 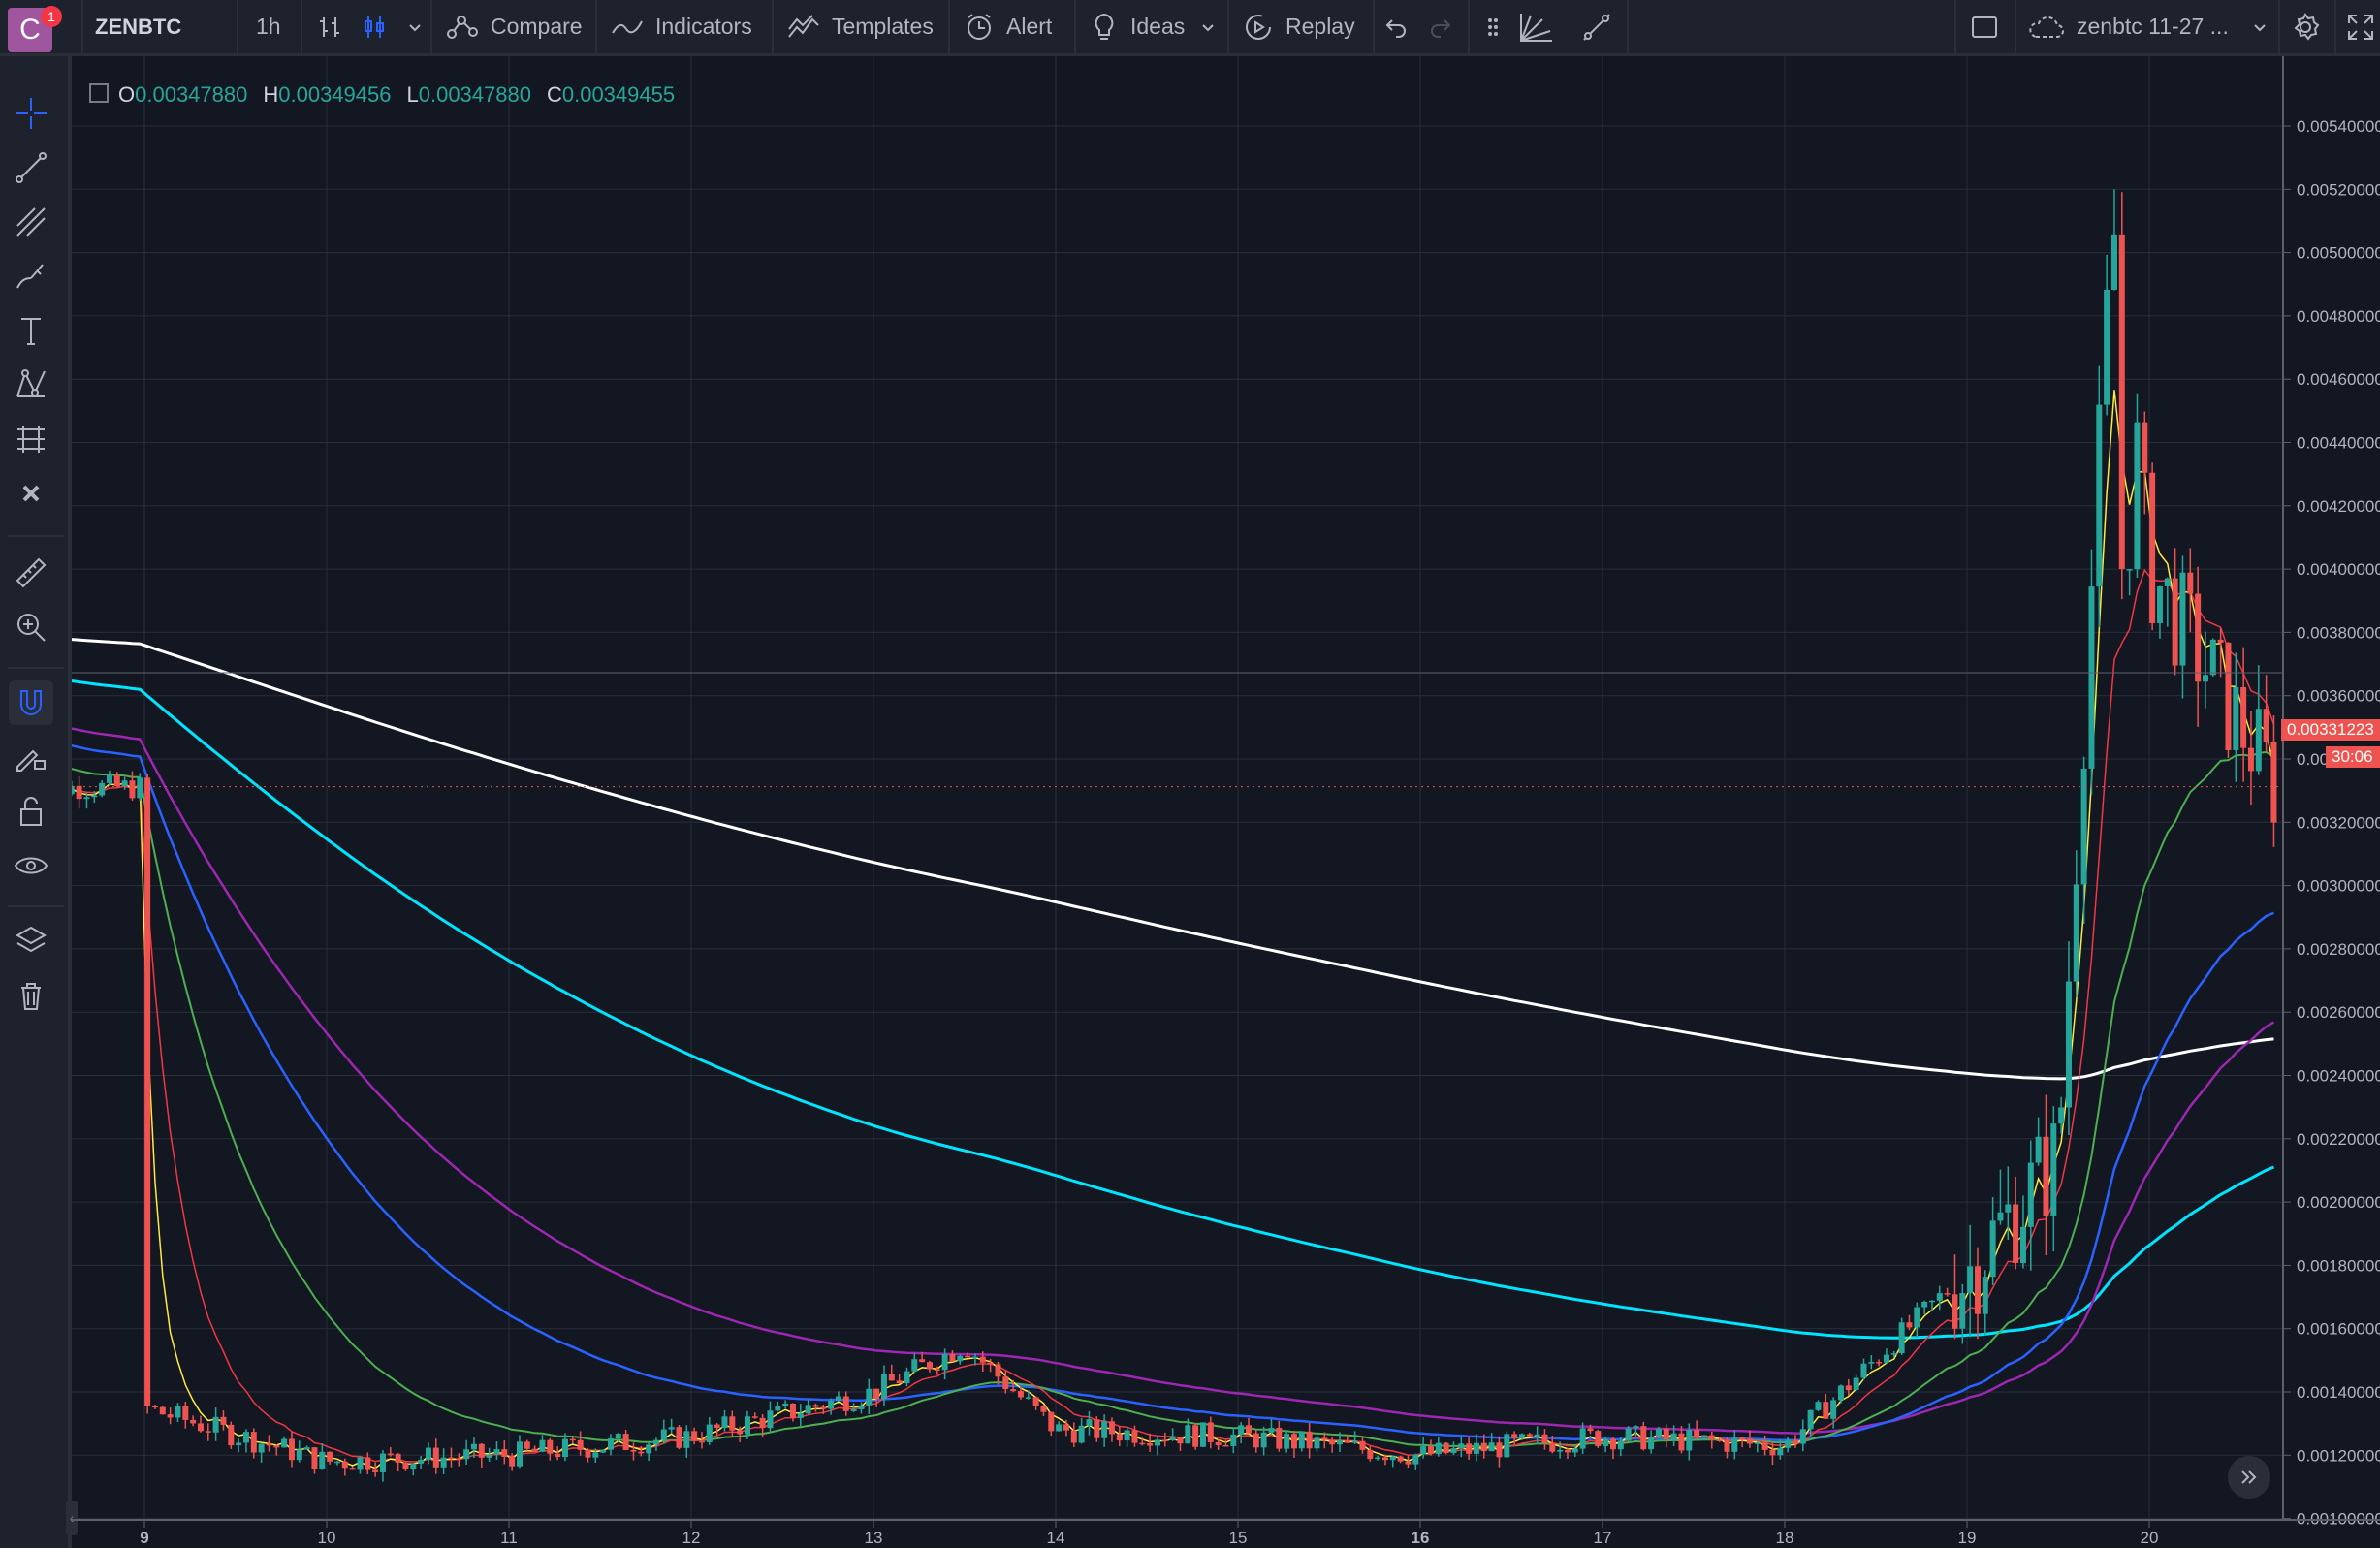 I want to click on square-icon, so click(x=1985, y=27).